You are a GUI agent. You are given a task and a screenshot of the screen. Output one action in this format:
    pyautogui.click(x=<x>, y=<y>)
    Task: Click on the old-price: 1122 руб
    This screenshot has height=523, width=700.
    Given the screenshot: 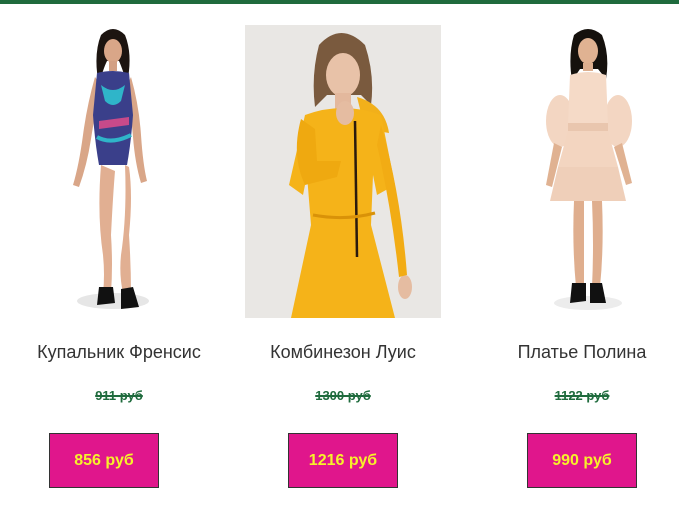 What is the action you would take?
    pyautogui.click(x=582, y=395)
    